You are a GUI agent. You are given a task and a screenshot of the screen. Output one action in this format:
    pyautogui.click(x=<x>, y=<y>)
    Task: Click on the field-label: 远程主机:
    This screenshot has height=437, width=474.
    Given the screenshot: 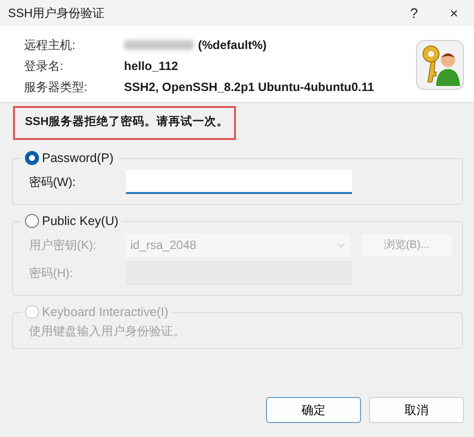 What is the action you would take?
    pyautogui.click(x=50, y=45)
    